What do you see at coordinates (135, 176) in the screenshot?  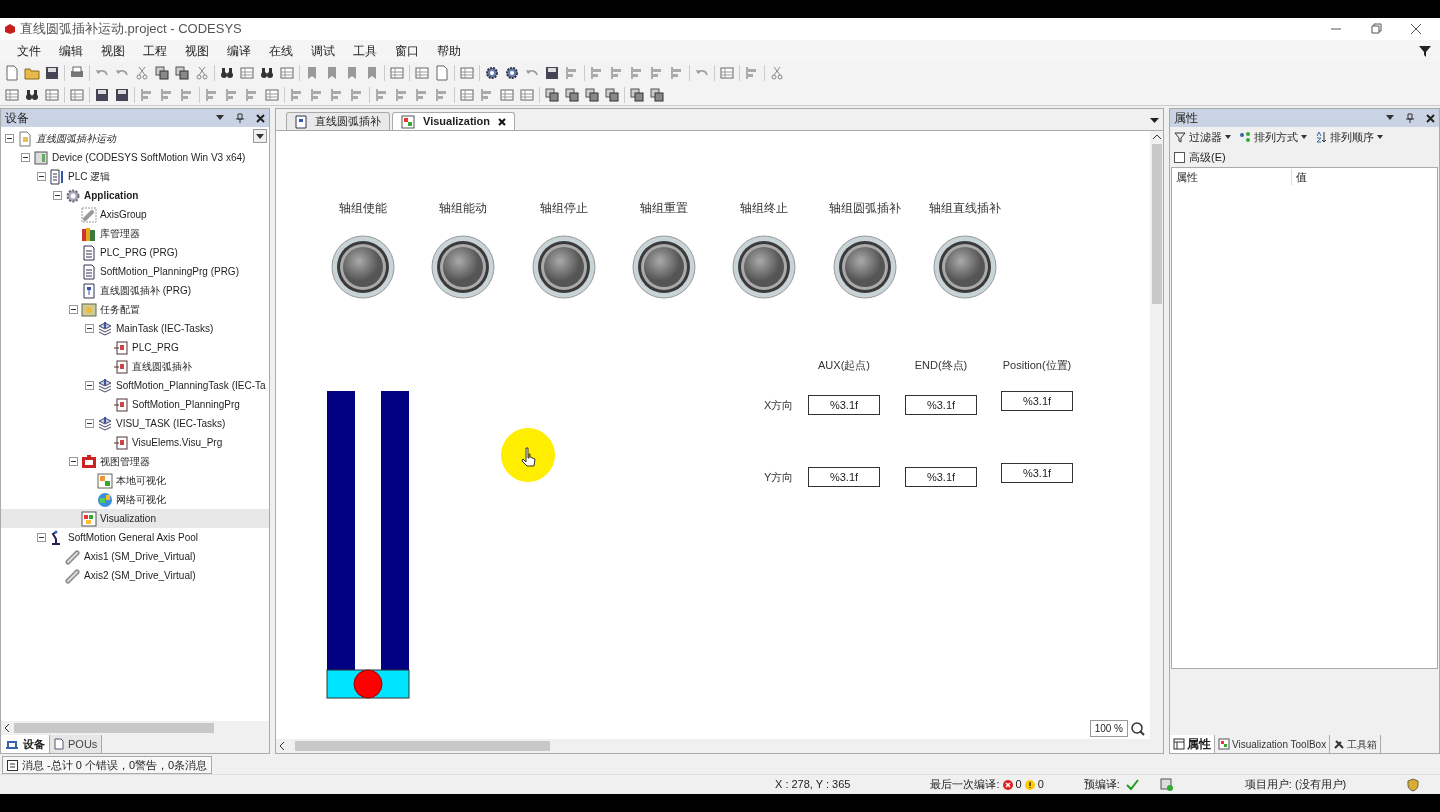 I see `tree-item: PLC 逻辑` at bounding box center [135, 176].